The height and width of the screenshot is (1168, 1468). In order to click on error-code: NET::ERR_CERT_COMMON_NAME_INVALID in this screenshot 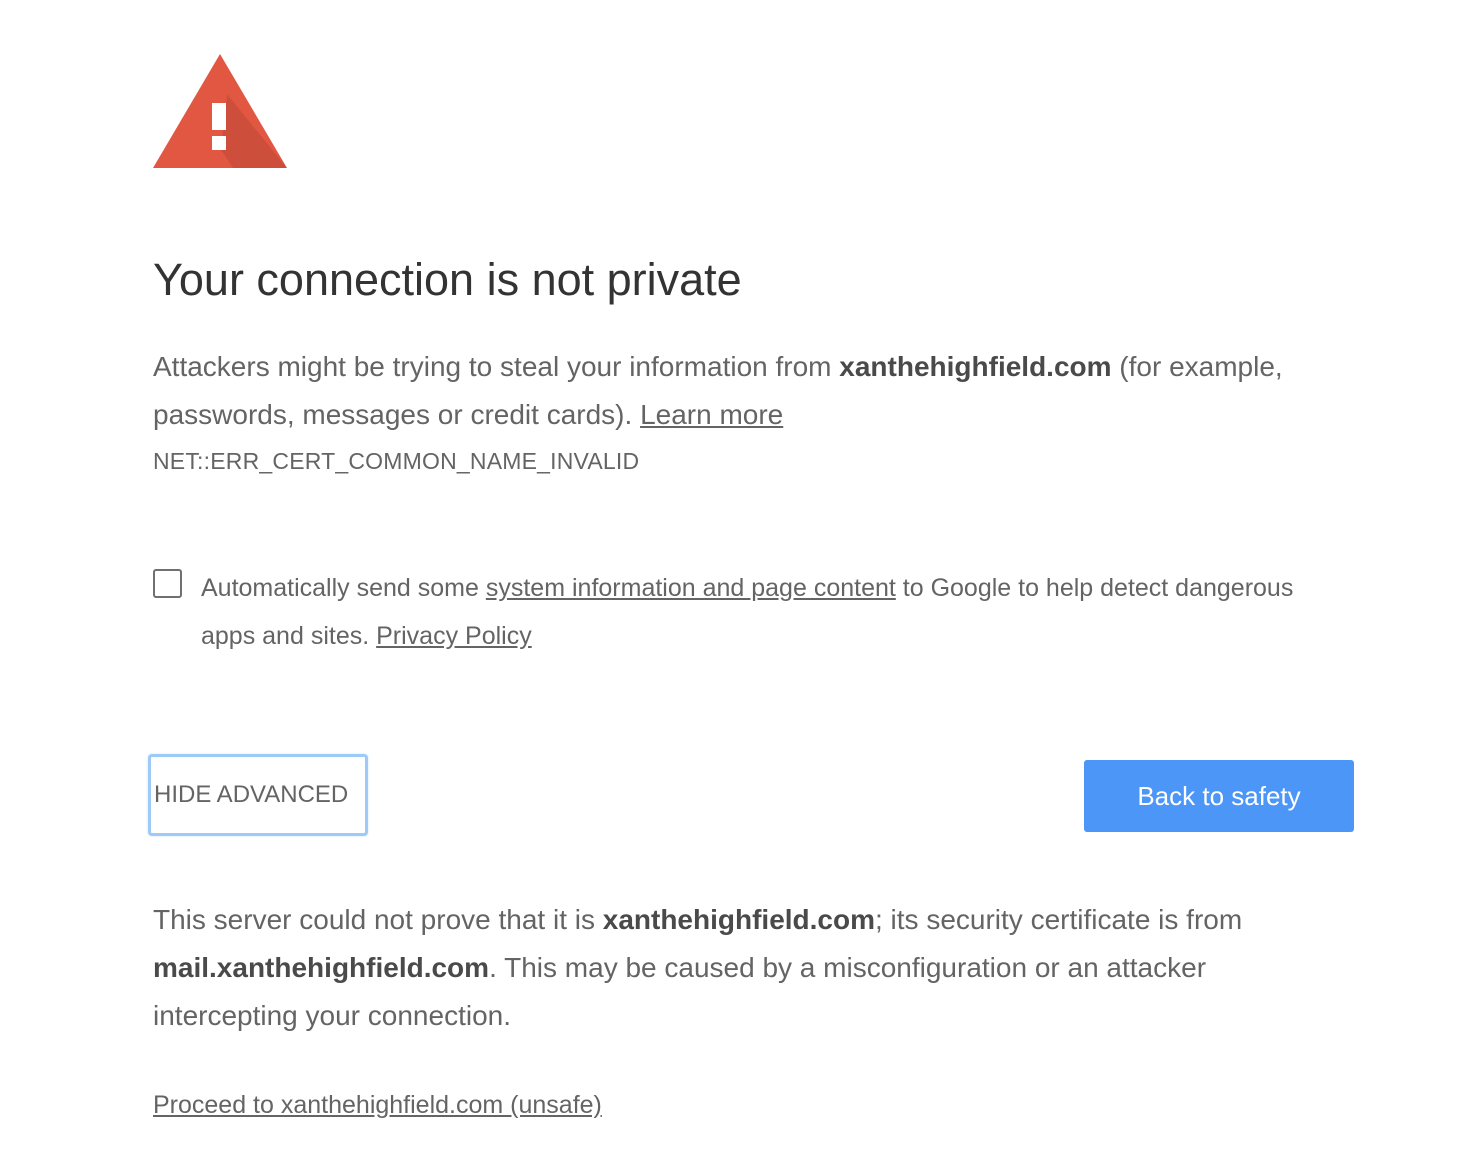, I will do `click(396, 461)`.